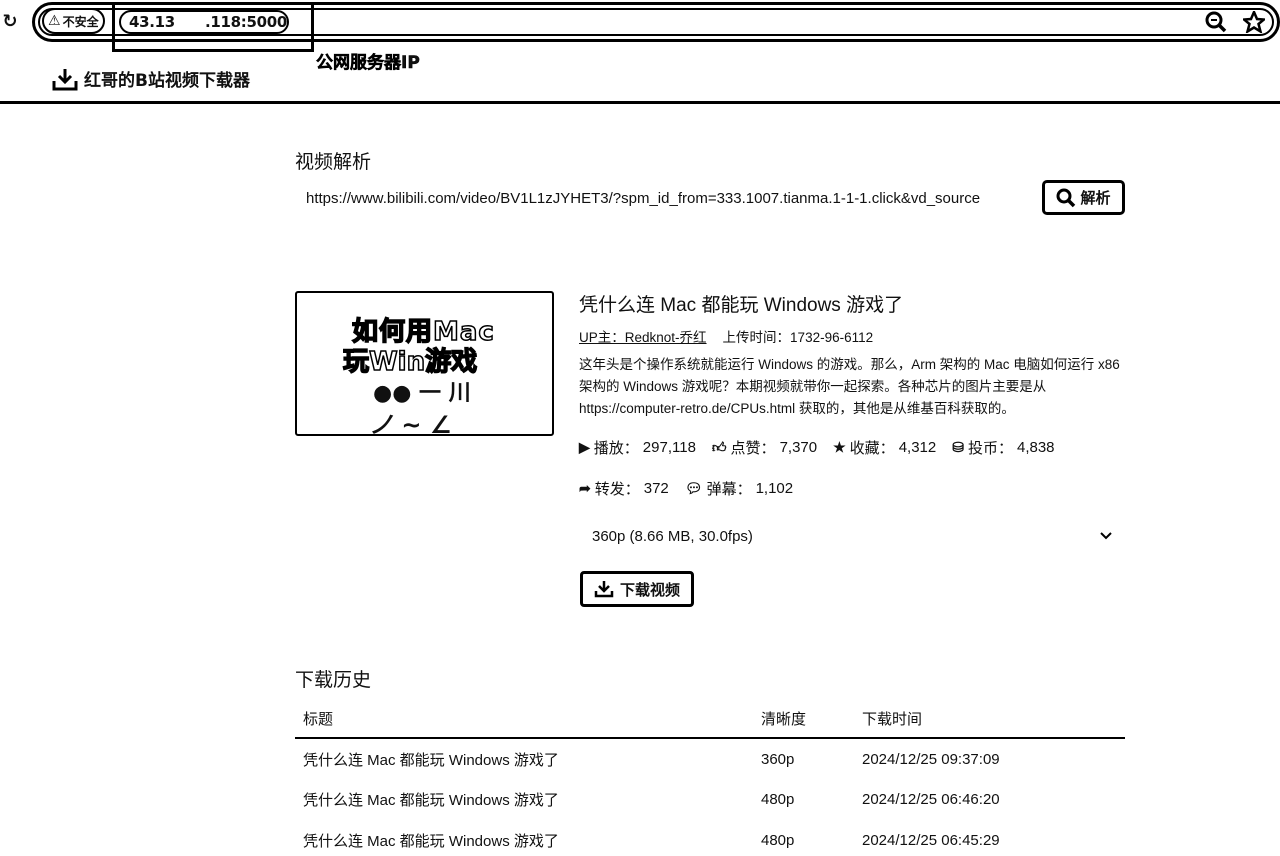 The width and height of the screenshot is (1280, 856). I want to click on download-button-label: 下载视频, so click(649, 589).